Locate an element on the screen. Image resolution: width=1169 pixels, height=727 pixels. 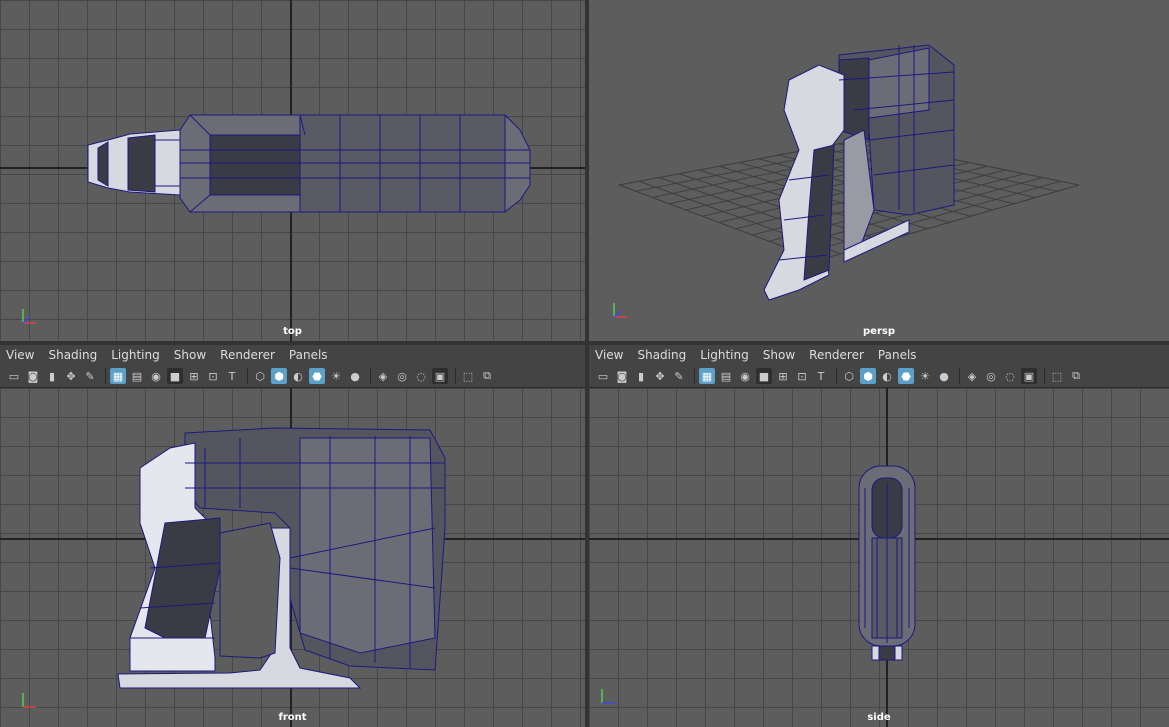
viewport-label: top is located at coordinates (292, 331).